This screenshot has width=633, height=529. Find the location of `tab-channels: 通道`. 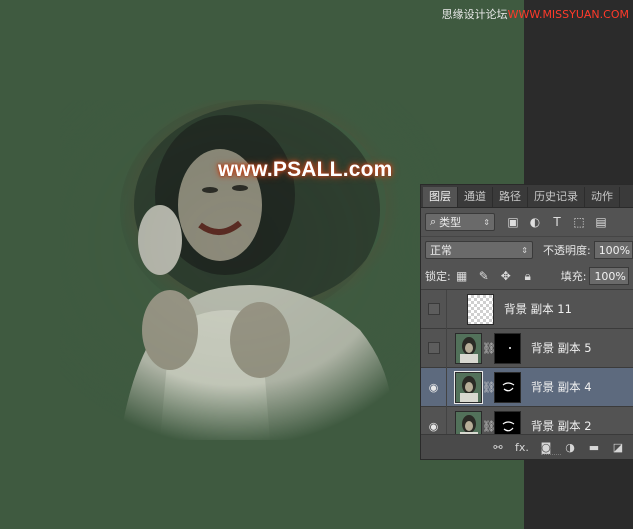

tab-channels: 通道 is located at coordinates (475, 197).